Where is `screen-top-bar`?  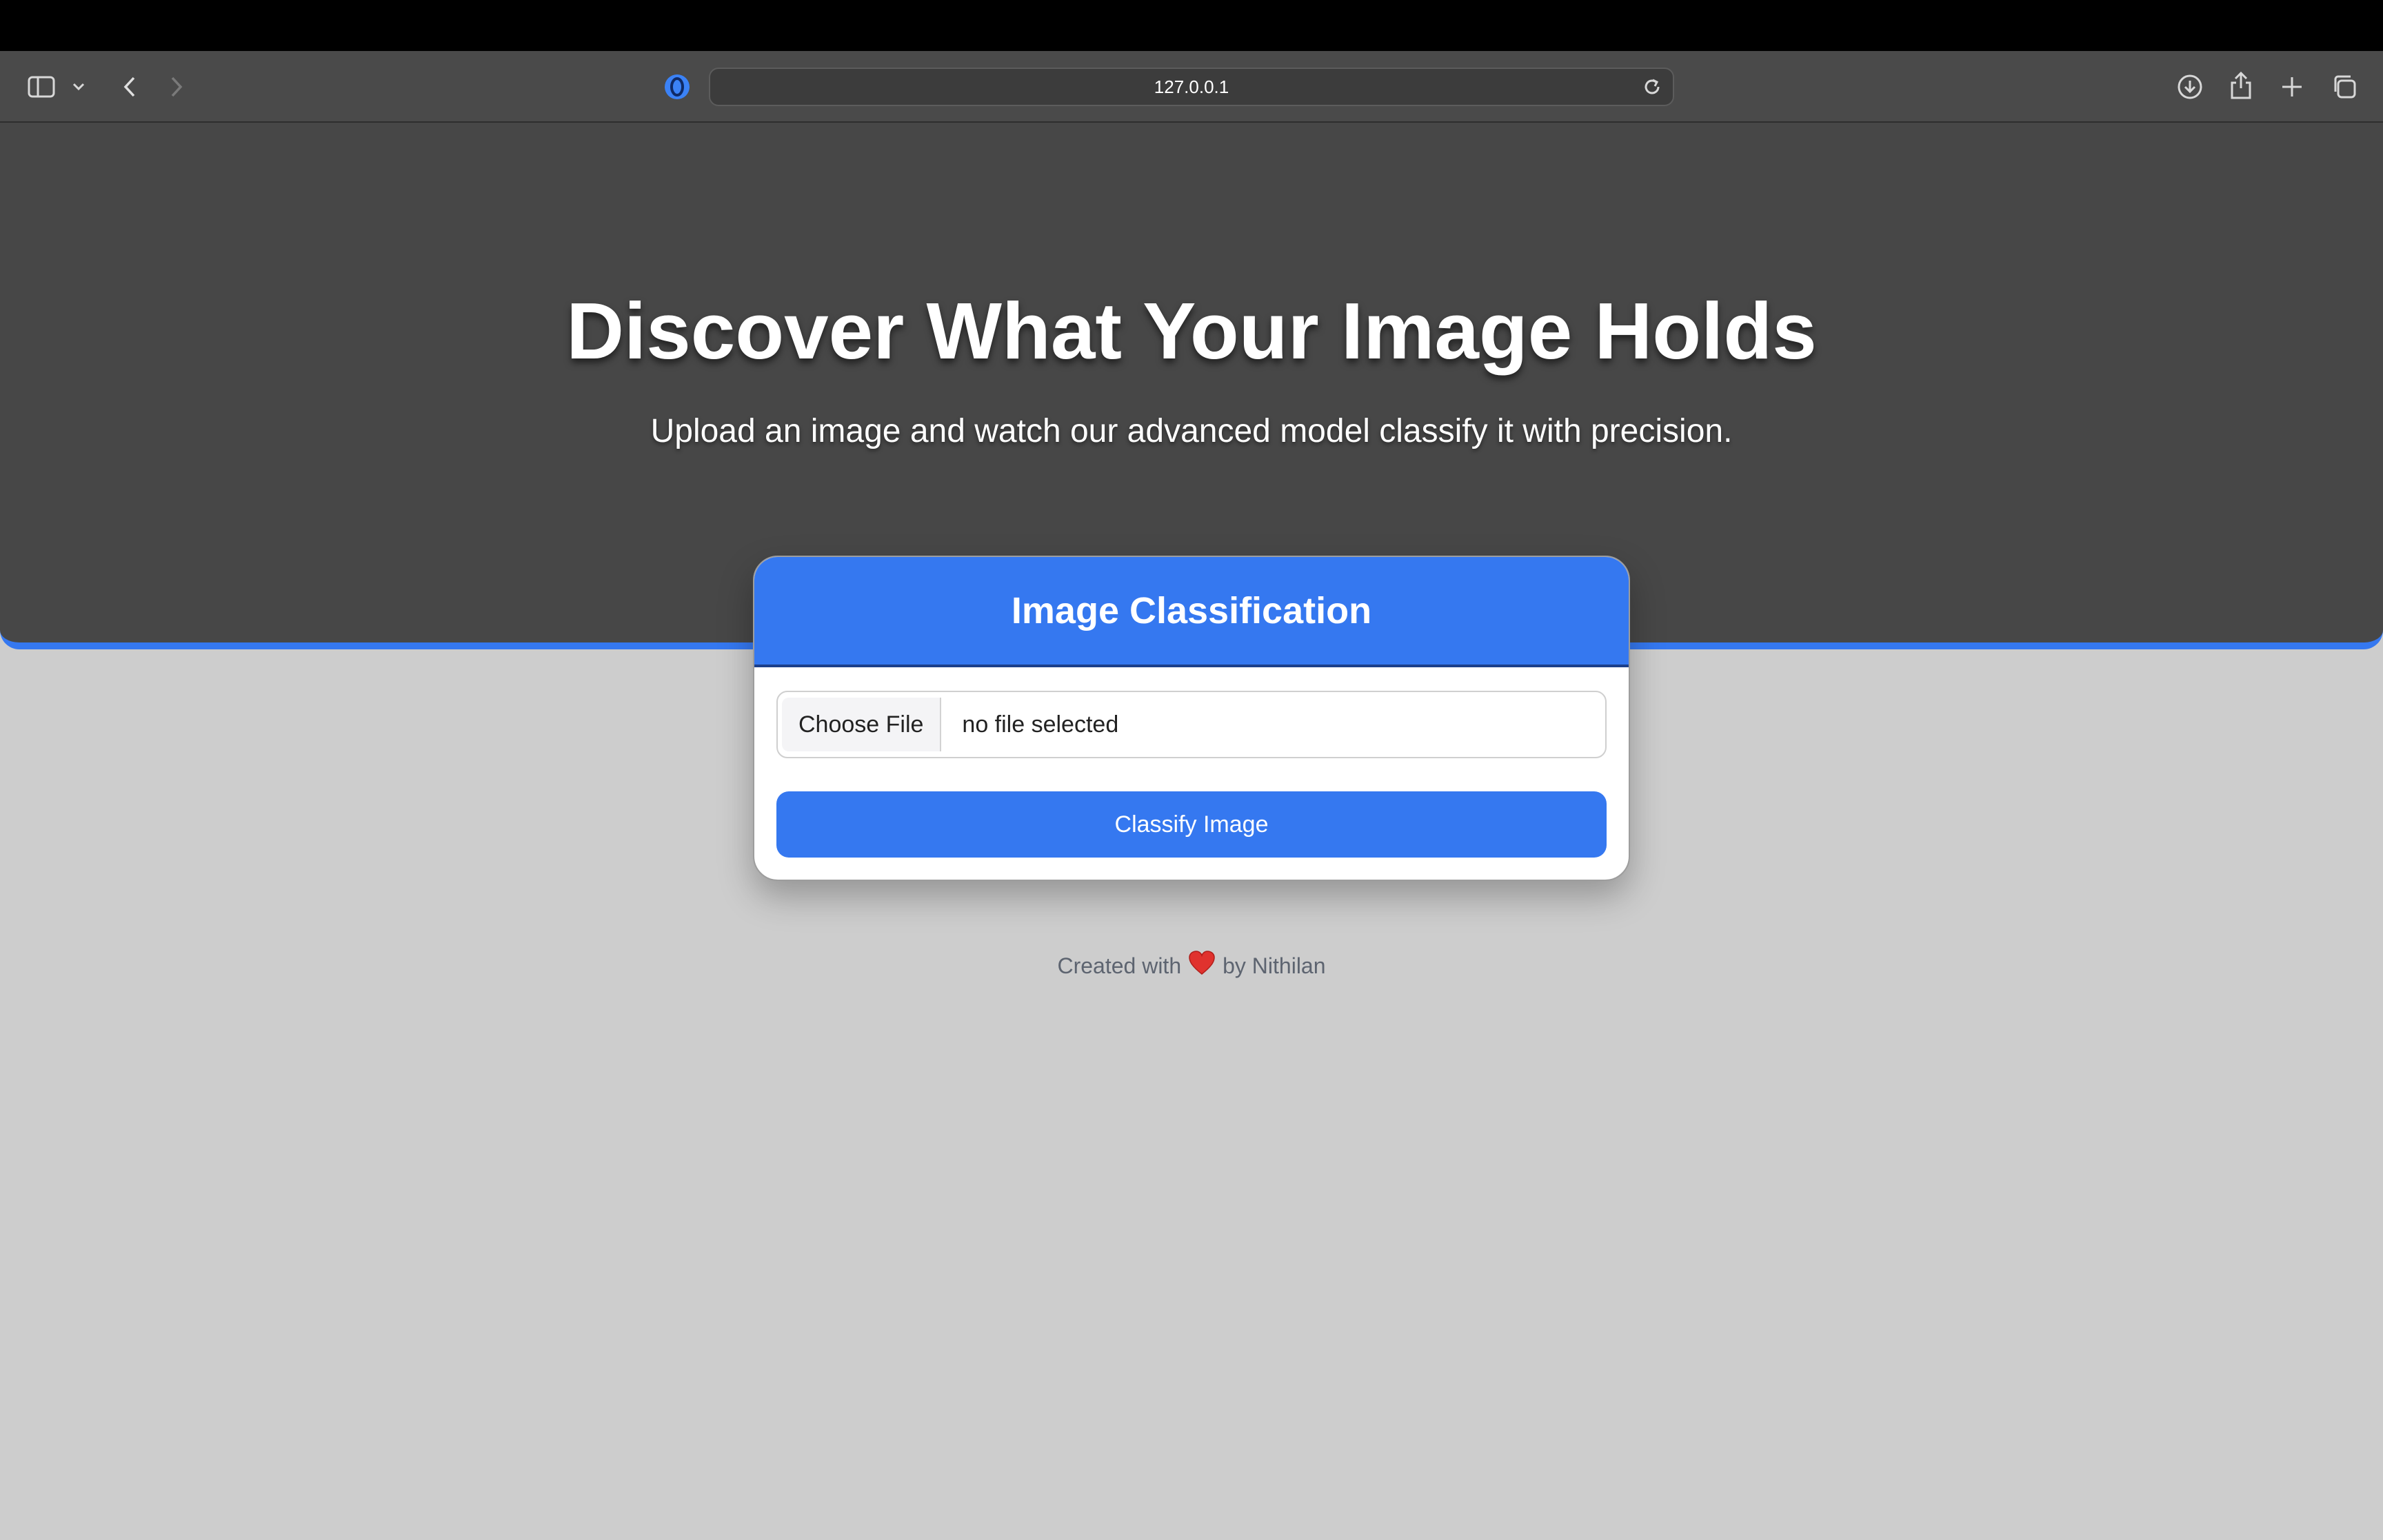 screen-top-bar is located at coordinates (1191, 26).